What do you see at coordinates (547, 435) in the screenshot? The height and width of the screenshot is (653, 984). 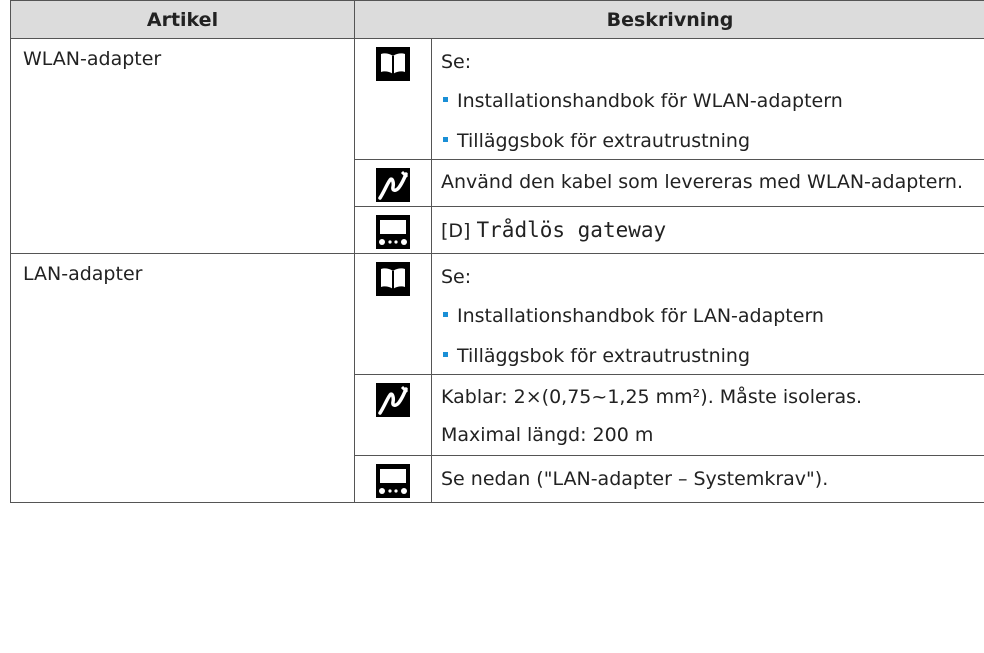 I see `max-length: Maximal längd: 200 m` at bounding box center [547, 435].